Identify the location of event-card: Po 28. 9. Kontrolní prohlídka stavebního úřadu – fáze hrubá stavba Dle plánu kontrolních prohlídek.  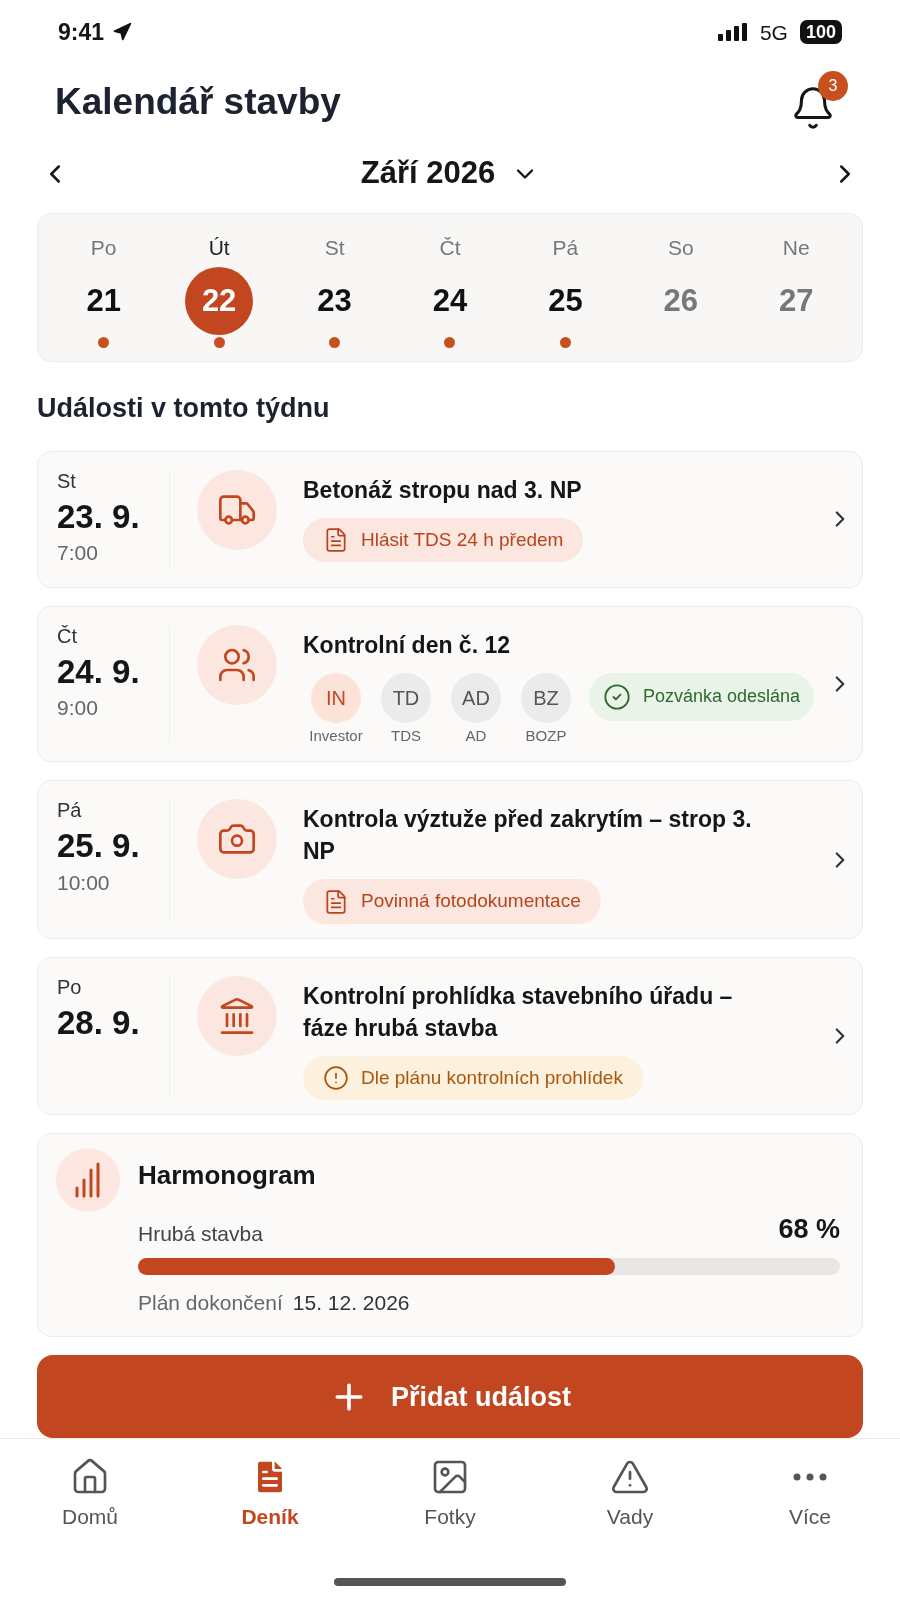
(450, 1036).